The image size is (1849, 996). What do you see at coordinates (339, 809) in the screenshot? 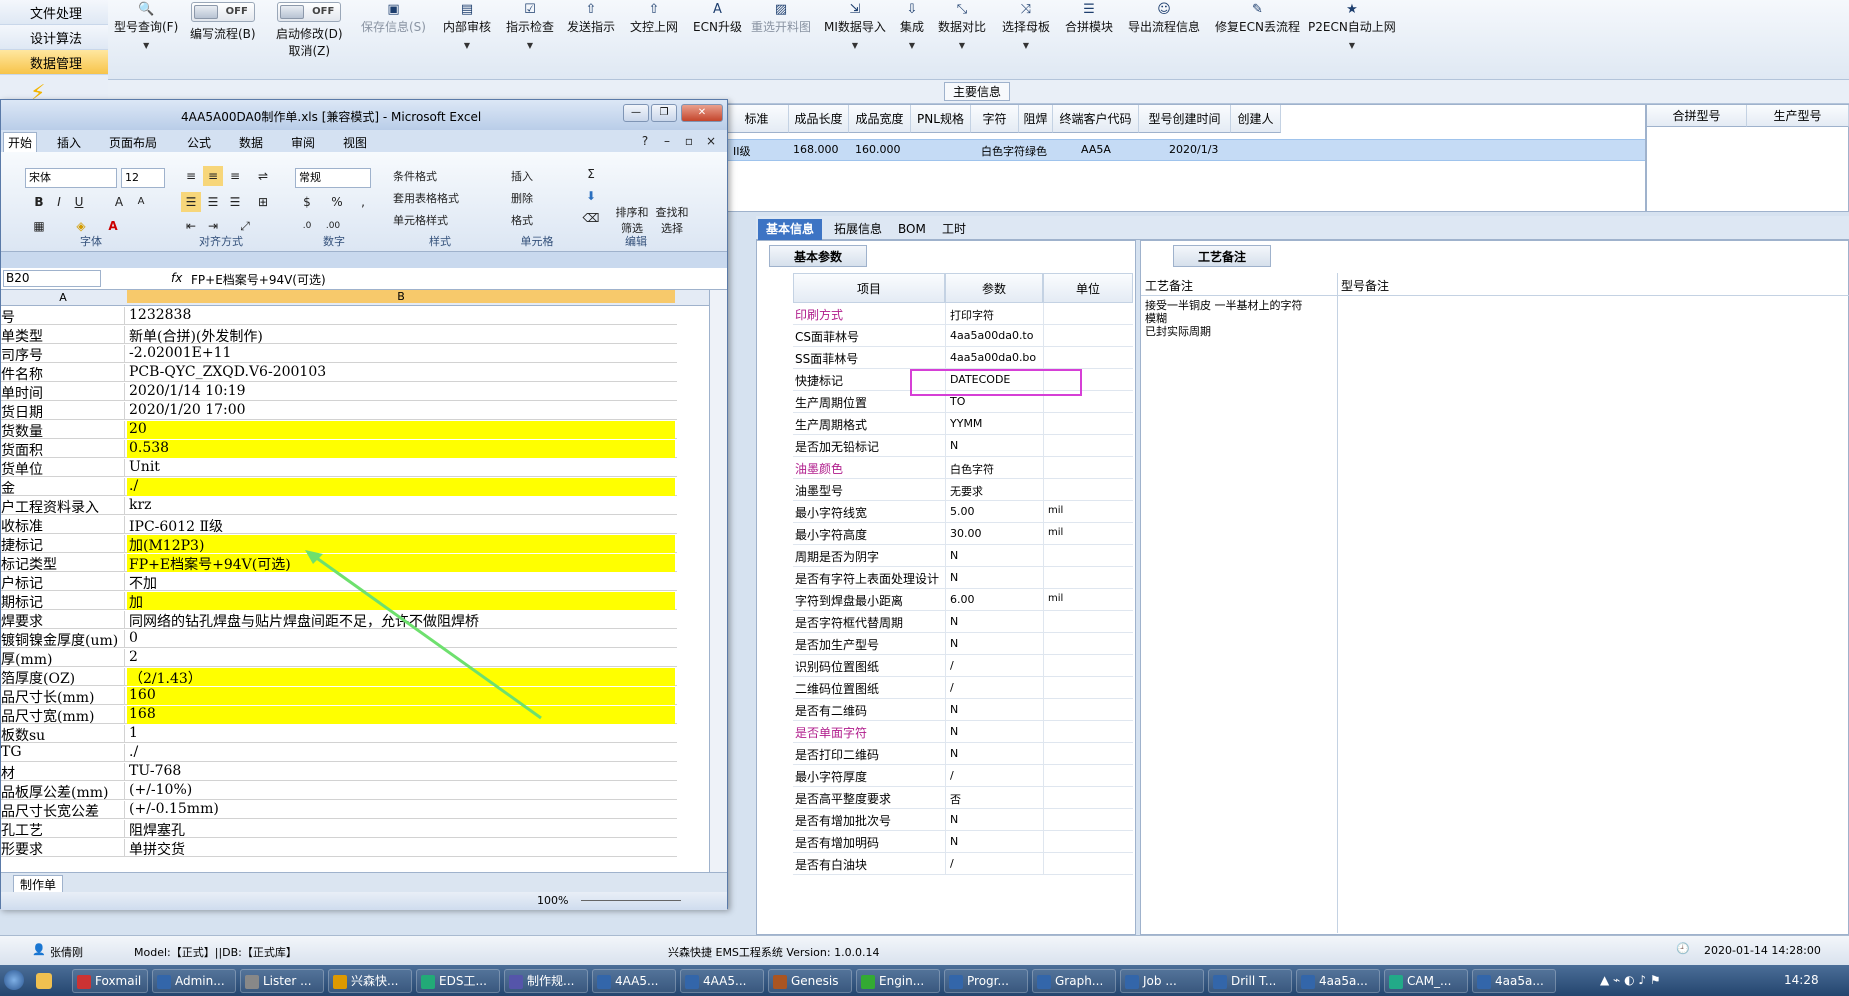
I see `sheet-row: 品尺寸长宽公差 (+/-0.15mm)` at bounding box center [339, 809].